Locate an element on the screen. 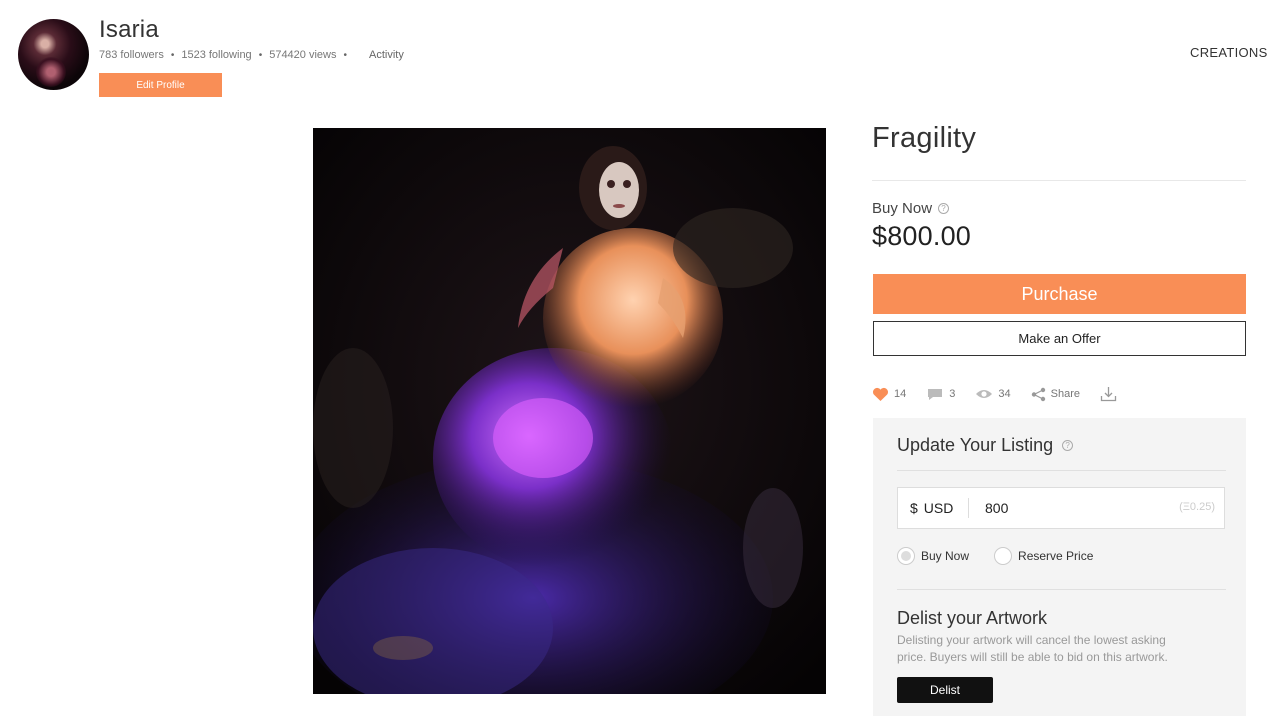  followers-count: 783 followers is located at coordinates (131, 55).